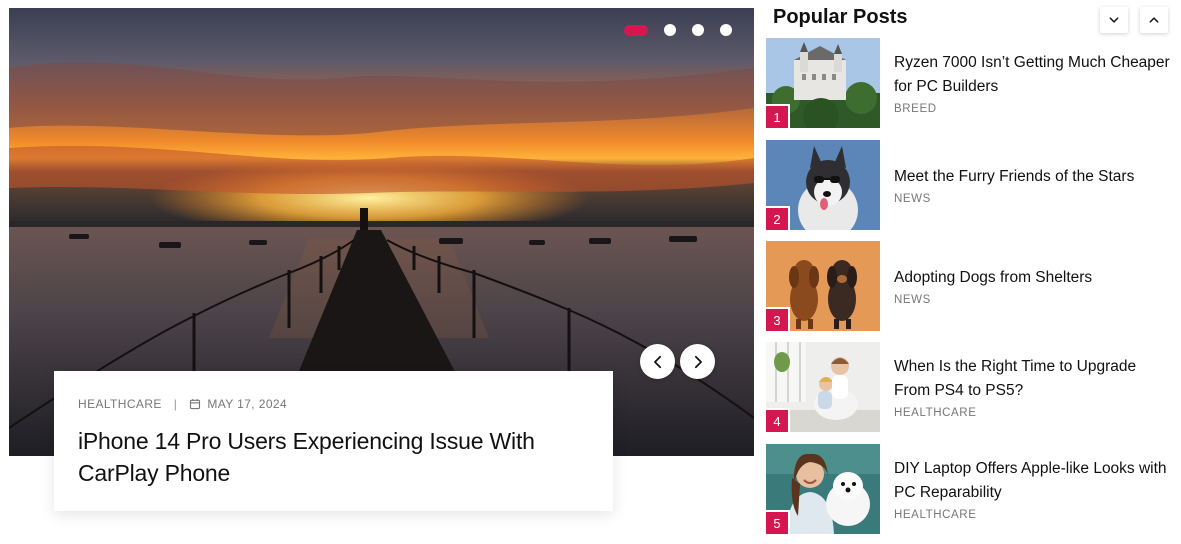 Image resolution: width=1181 pixels, height=544 pixels. I want to click on post-meta: HEALTHCARE | MAY 17, 2024, so click(333, 404).